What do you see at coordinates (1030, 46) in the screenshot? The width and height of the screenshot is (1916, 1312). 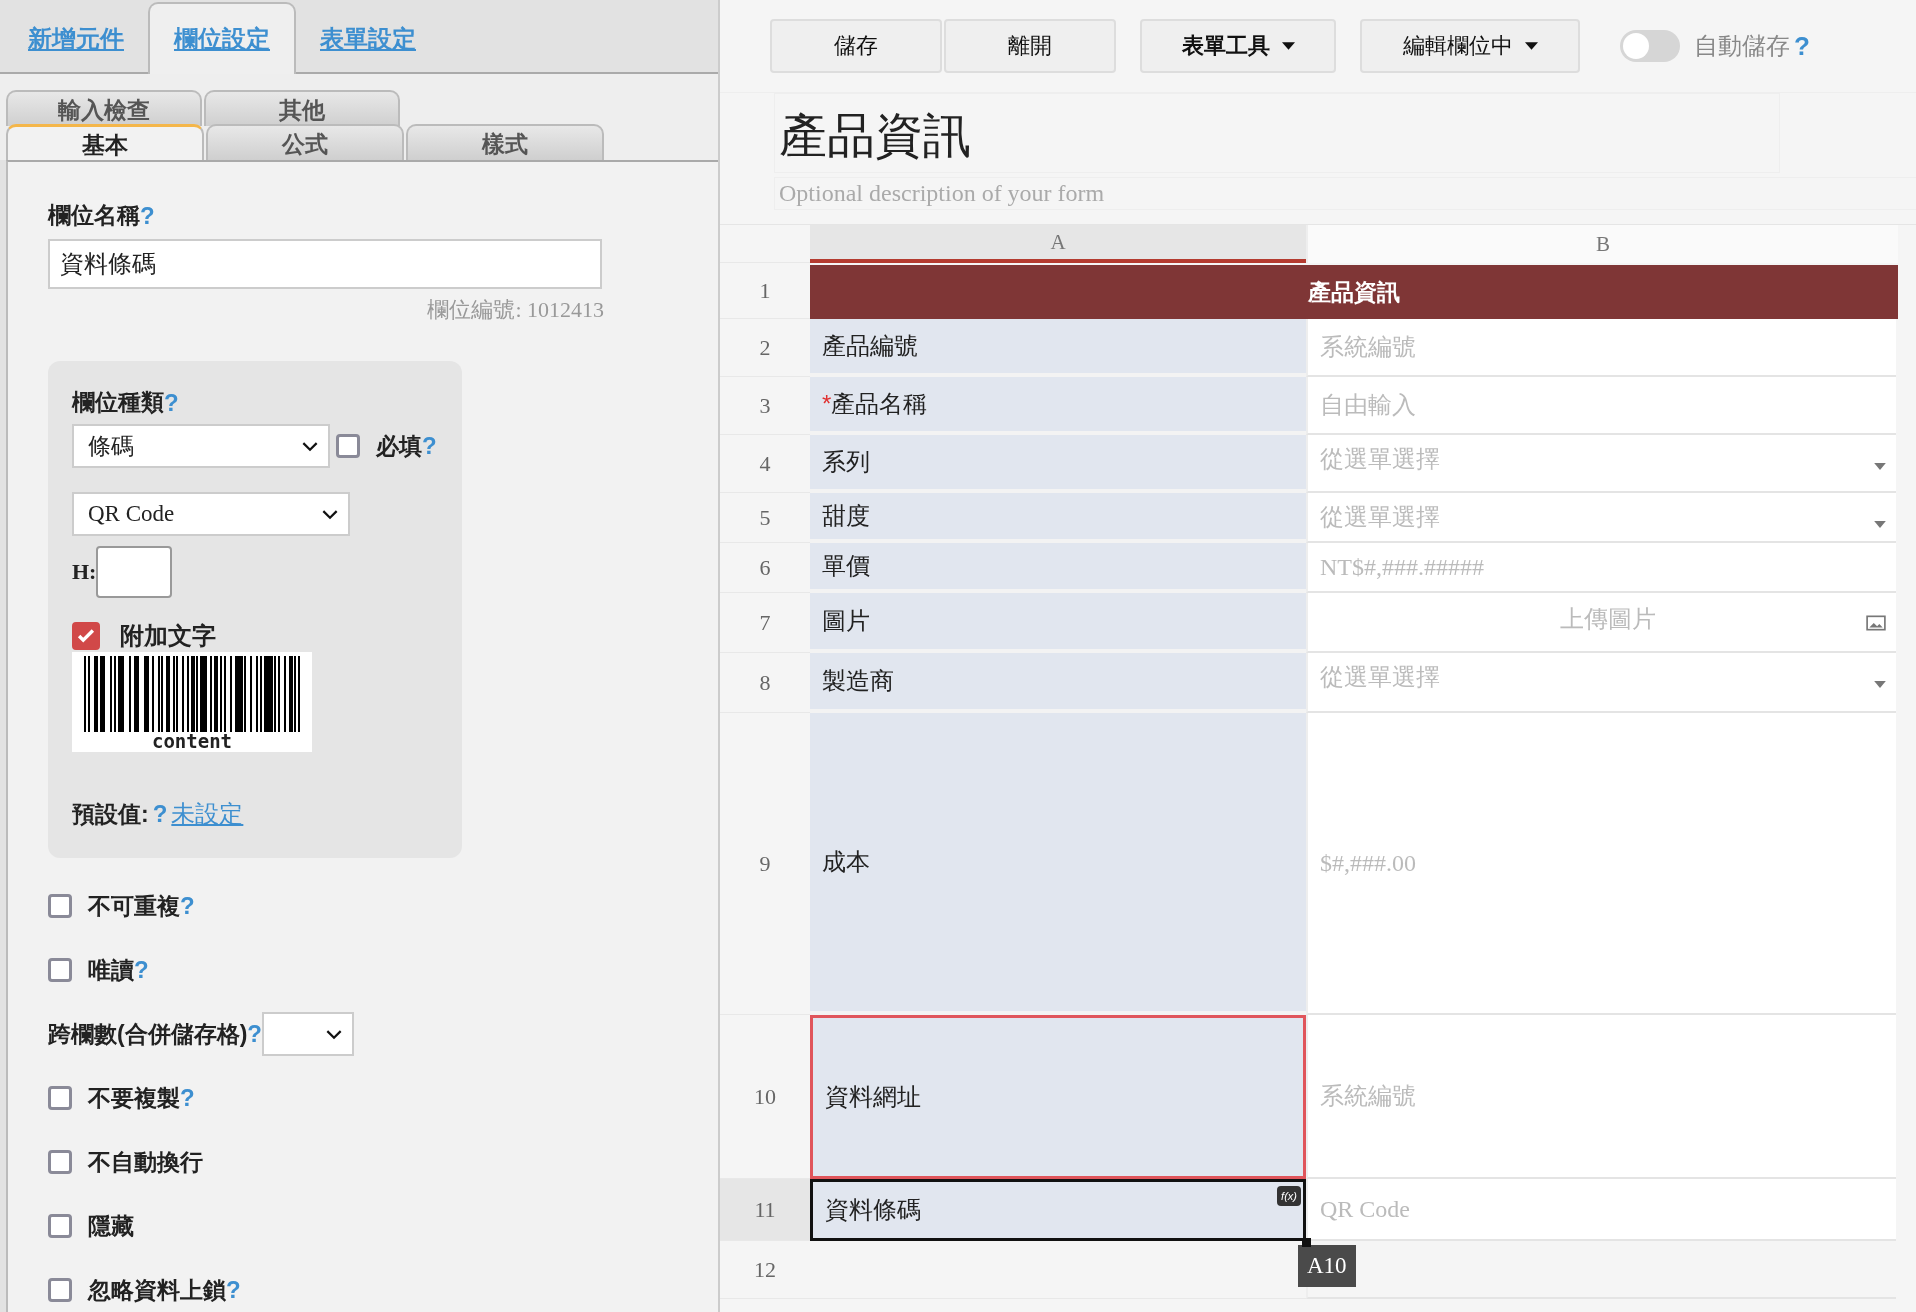 I see `toolbar-button: 離開` at bounding box center [1030, 46].